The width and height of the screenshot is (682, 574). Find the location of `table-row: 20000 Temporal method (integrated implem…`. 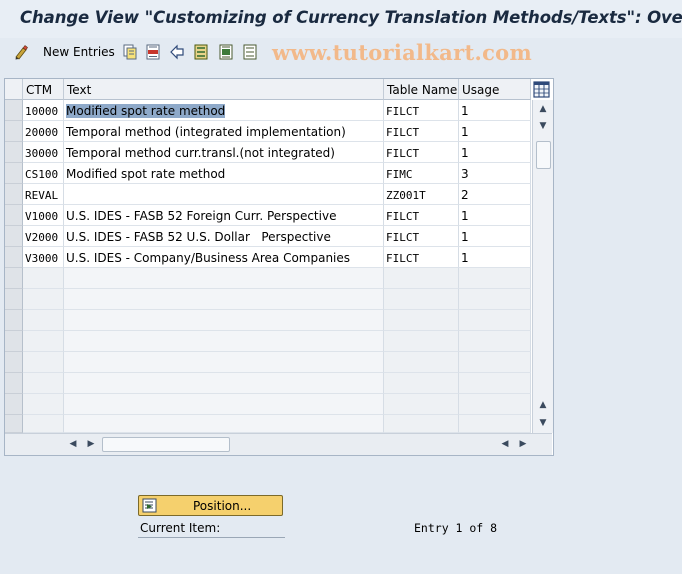

table-row: 20000 Temporal method (integrated implem… is located at coordinates (268, 131).